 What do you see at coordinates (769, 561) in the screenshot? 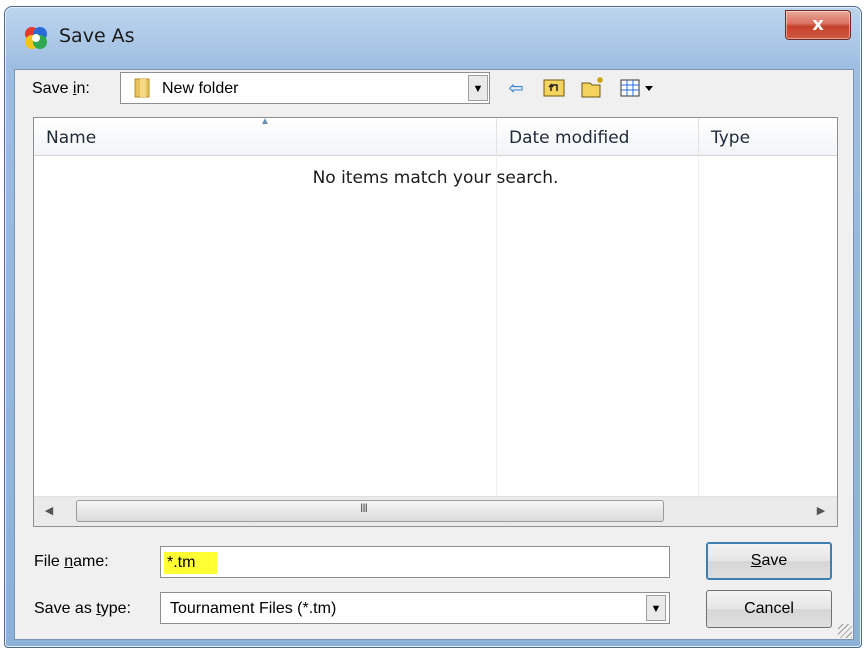
I see `save-button: Save` at bounding box center [769, 561].